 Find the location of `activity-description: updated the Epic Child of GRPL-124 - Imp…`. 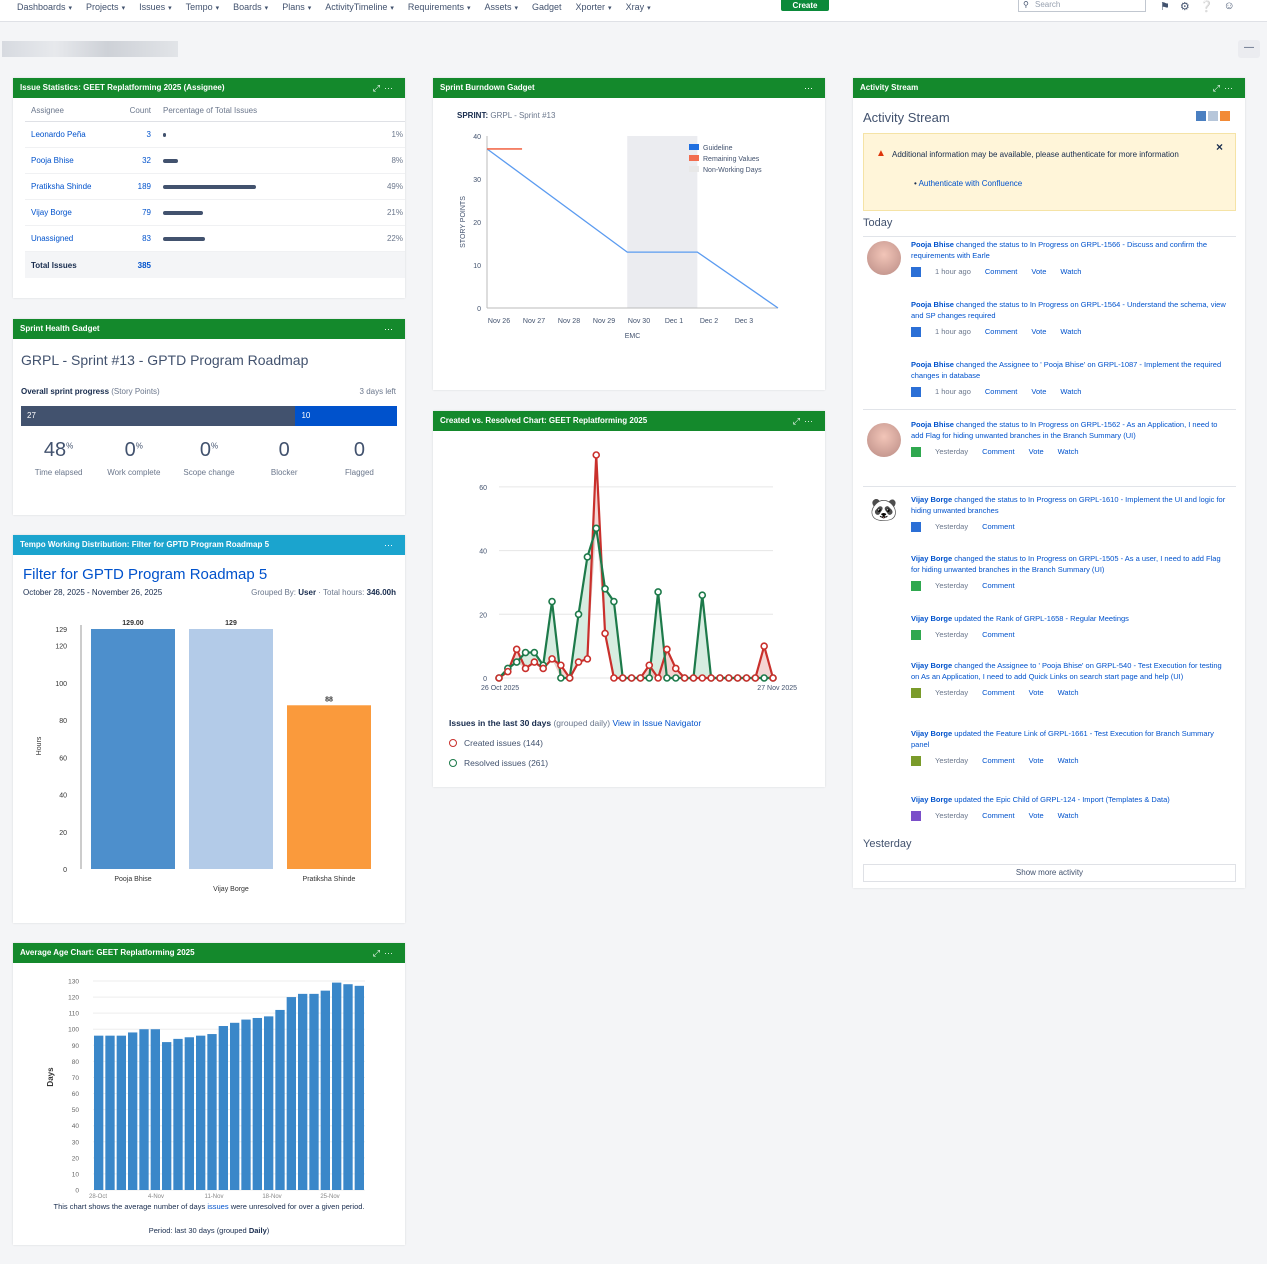

activity-description: updated the Epic Child of GRPL-124 - Imp… is located at coordinates (1062, 799).